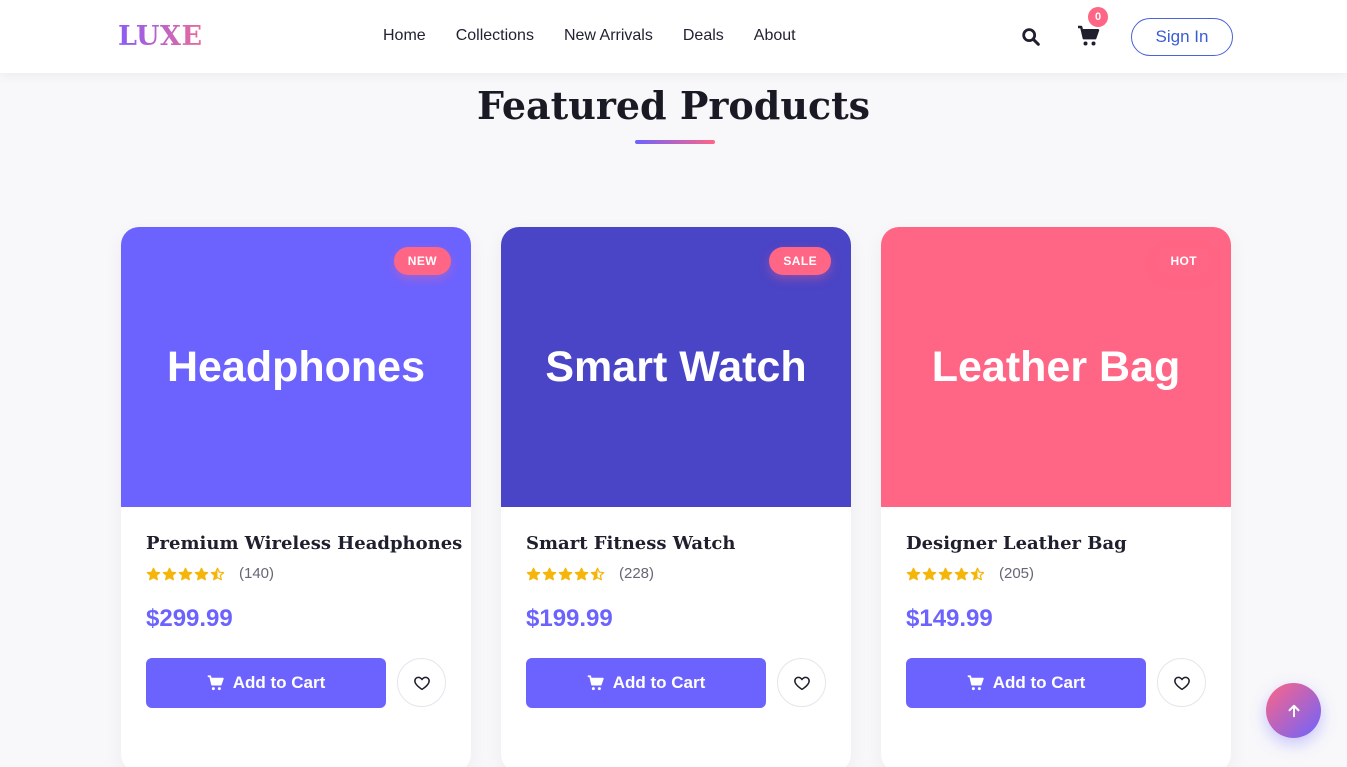  Describe the element at coordinates (1056, 367) in the screenshot. I see `product-image-label: Leather Bag` at that location.